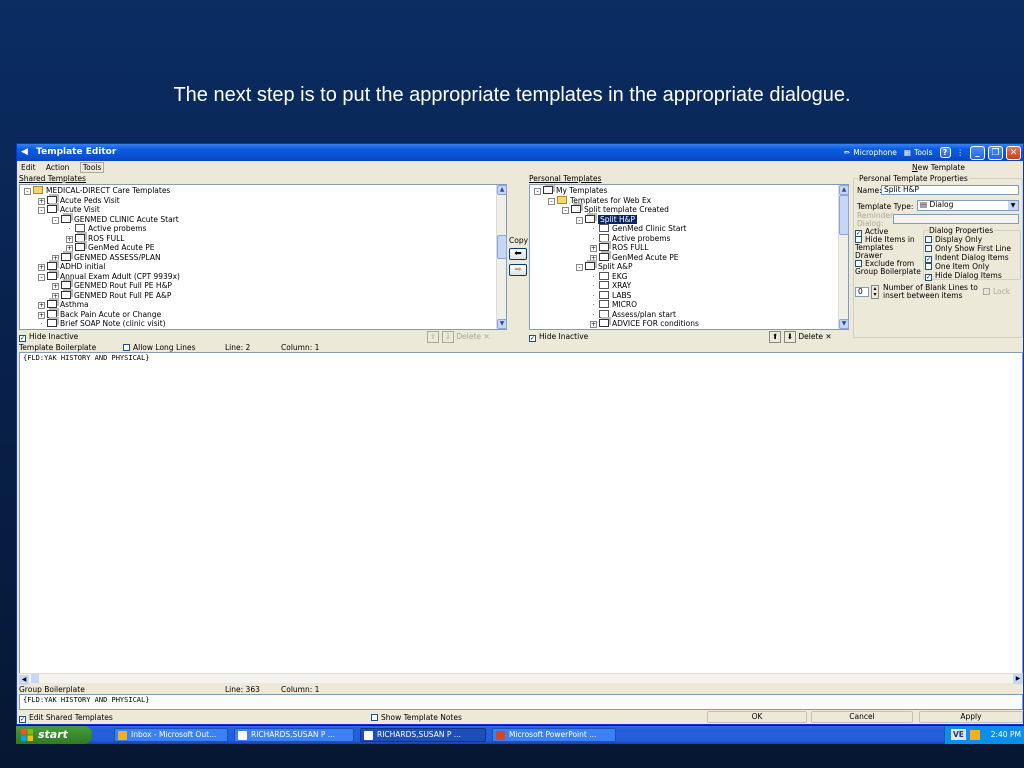 The image size is (1024, 768). Describe the element at coordinates (630, 238) in the screenshot. I see `personal-tree-item: · Active probems` at that location.